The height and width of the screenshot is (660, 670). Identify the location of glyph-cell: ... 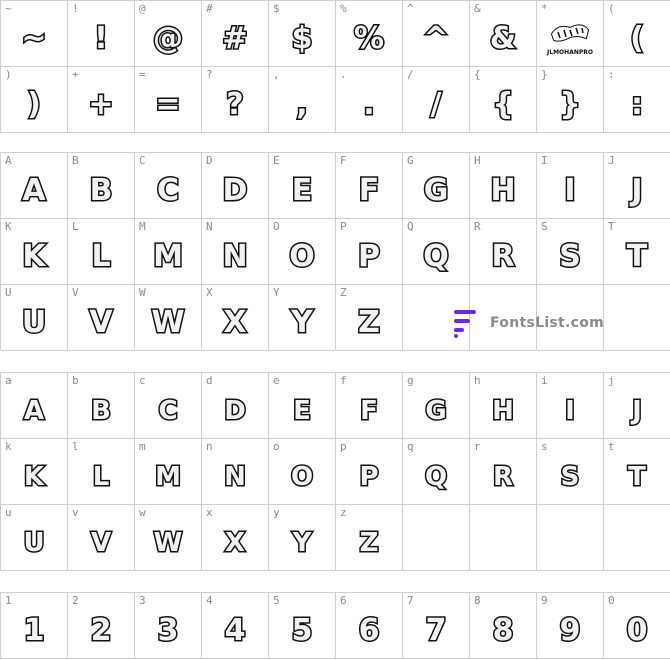
(369, 100).